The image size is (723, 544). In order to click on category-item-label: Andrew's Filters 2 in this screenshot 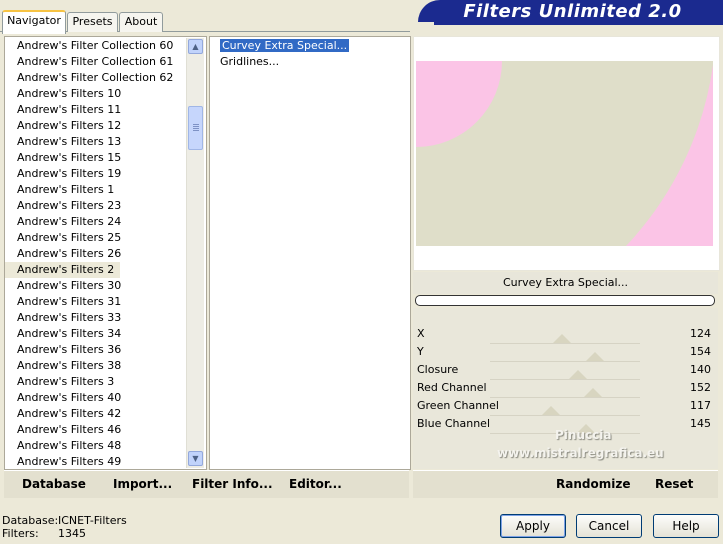, I will do `click(63, 270)`.